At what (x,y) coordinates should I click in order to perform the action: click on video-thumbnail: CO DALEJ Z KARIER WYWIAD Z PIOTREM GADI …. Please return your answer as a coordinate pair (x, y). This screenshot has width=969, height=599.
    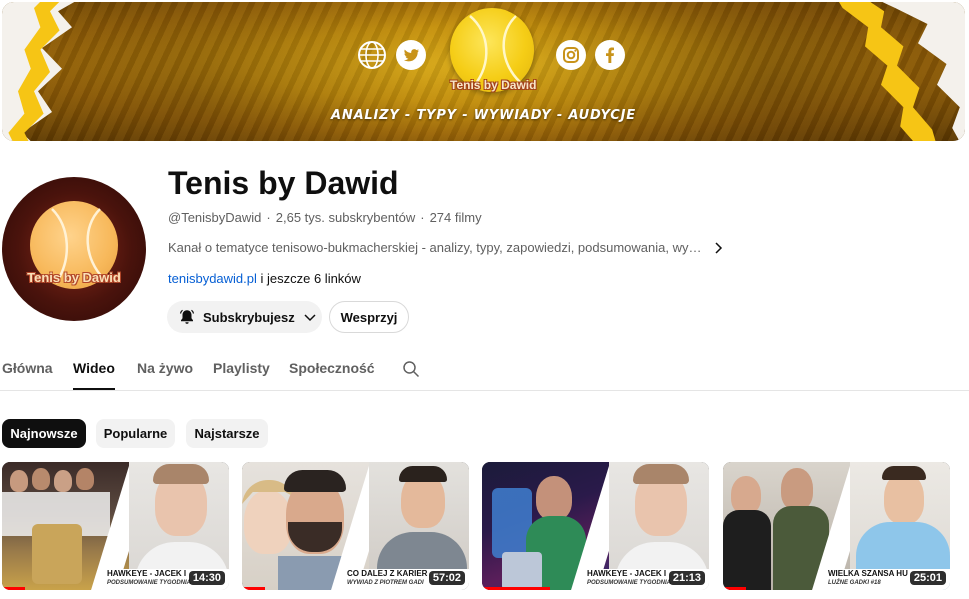
    Looking at the image, I should click on (355, 526).